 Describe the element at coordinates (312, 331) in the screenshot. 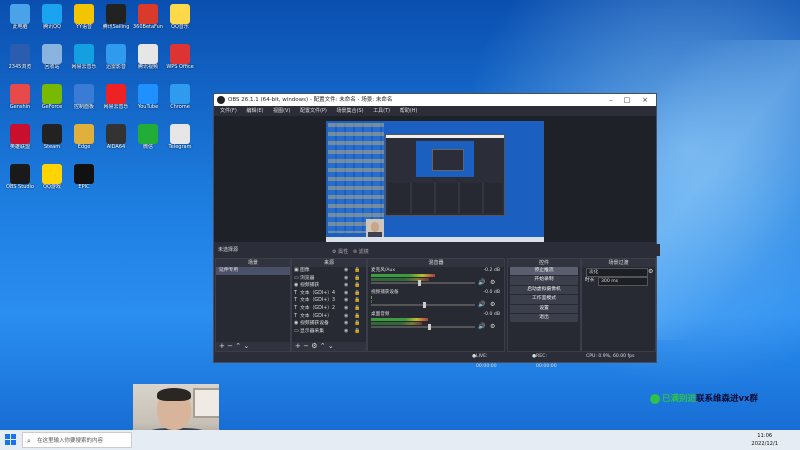

I see `source-label: 显示器采集` at that location.